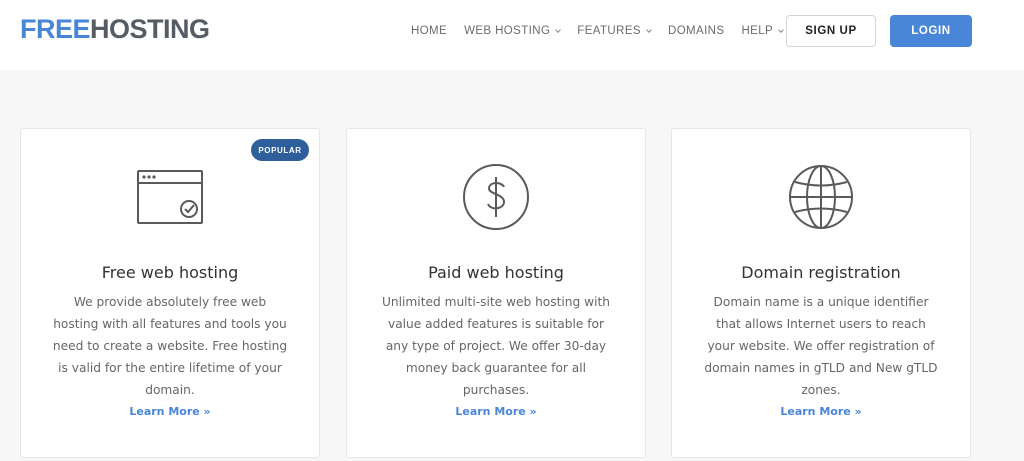  Describe the element at coordinates (496, 197) in the screenshot. I see `dollar-circle-icon` at that location.